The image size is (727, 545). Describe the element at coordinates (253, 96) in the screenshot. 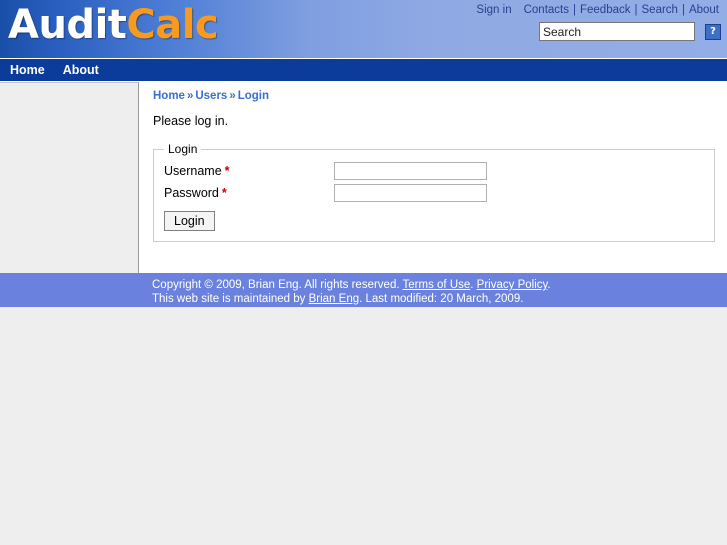

I see `breadcrumb-item-login: Login` at that location.